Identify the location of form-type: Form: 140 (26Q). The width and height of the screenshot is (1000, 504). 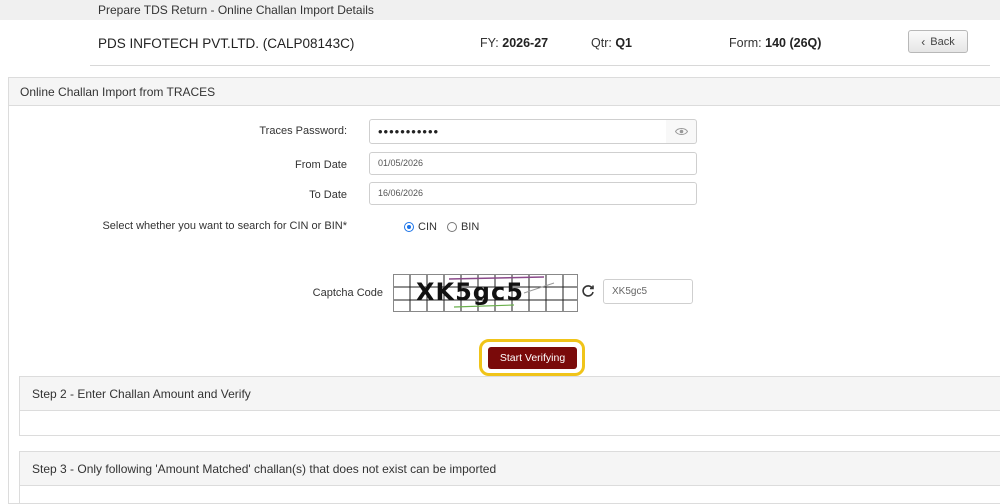
(775, 43).